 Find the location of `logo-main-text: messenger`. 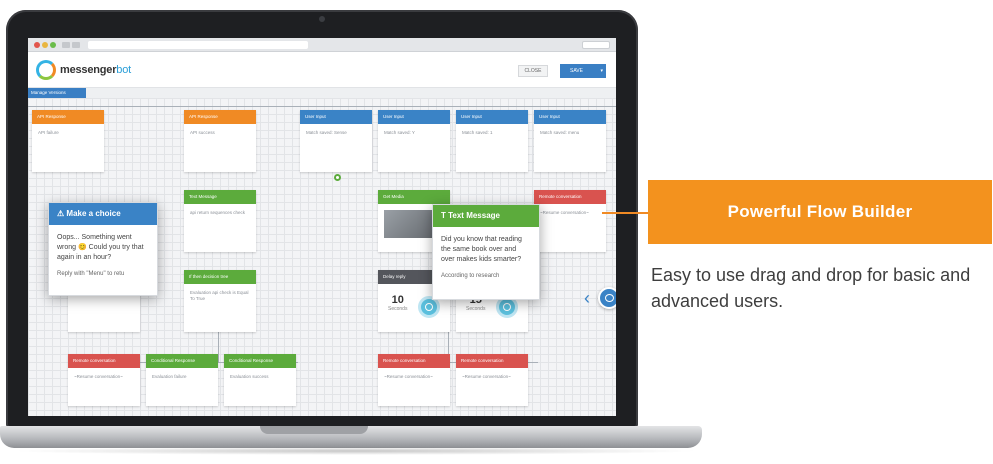

logo-main-text: messenger is located at coordinates (88, 70).